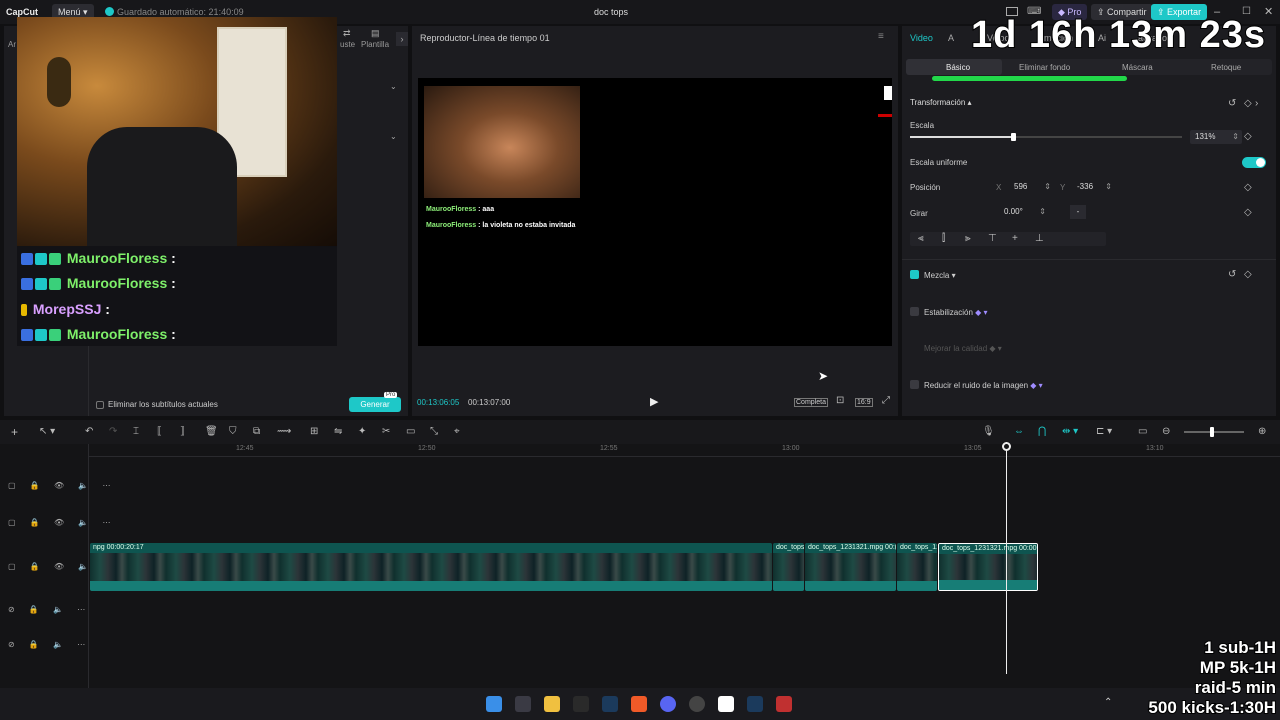 The width and height of the screenshot is (1280, 720). What do you see at coordinates (1092, 187) in the screenshot?
I see `pos-y-input: -336 ⇕` at bounding box center [1092, 187].